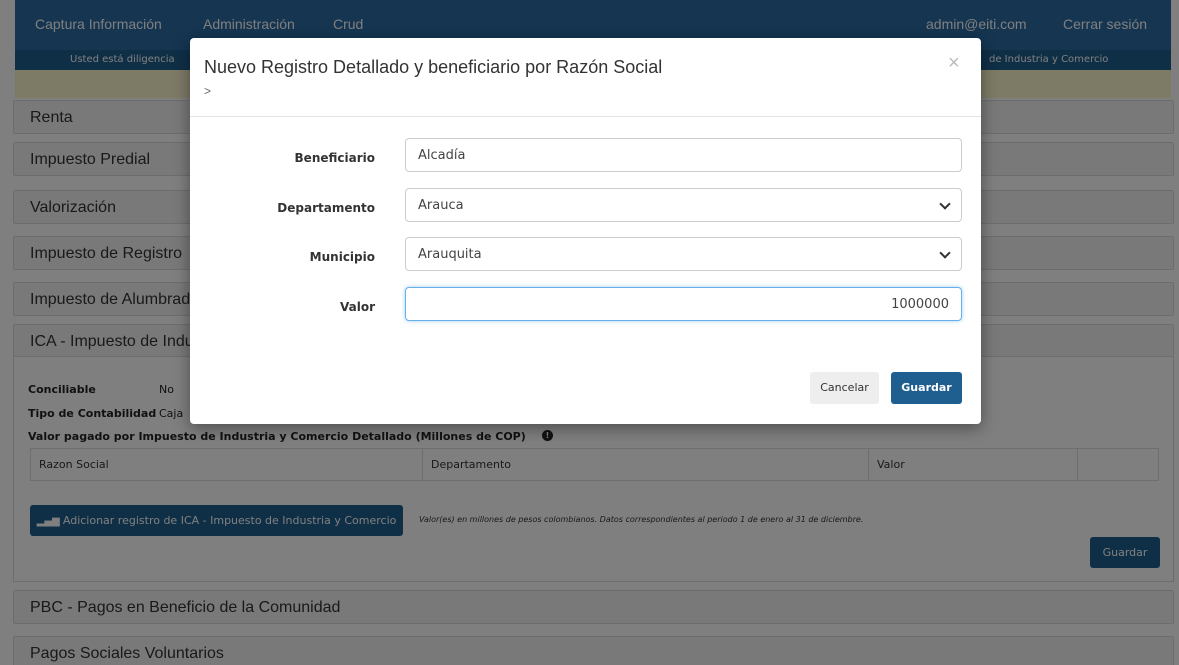 This screenshot has width=1179, height=665. What do you see at coordinates (450, 254) in the screenshot?
I see `municipio-value: Arauquita` at bounding box center [450, 254].